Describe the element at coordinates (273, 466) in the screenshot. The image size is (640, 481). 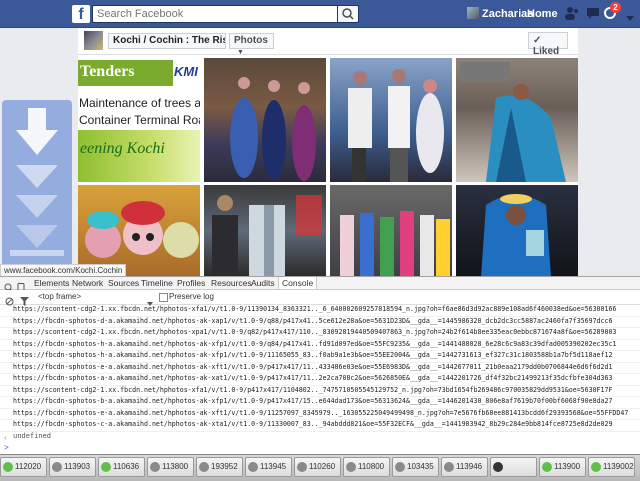
I see `taskbar-item-label: 113945` at that location.